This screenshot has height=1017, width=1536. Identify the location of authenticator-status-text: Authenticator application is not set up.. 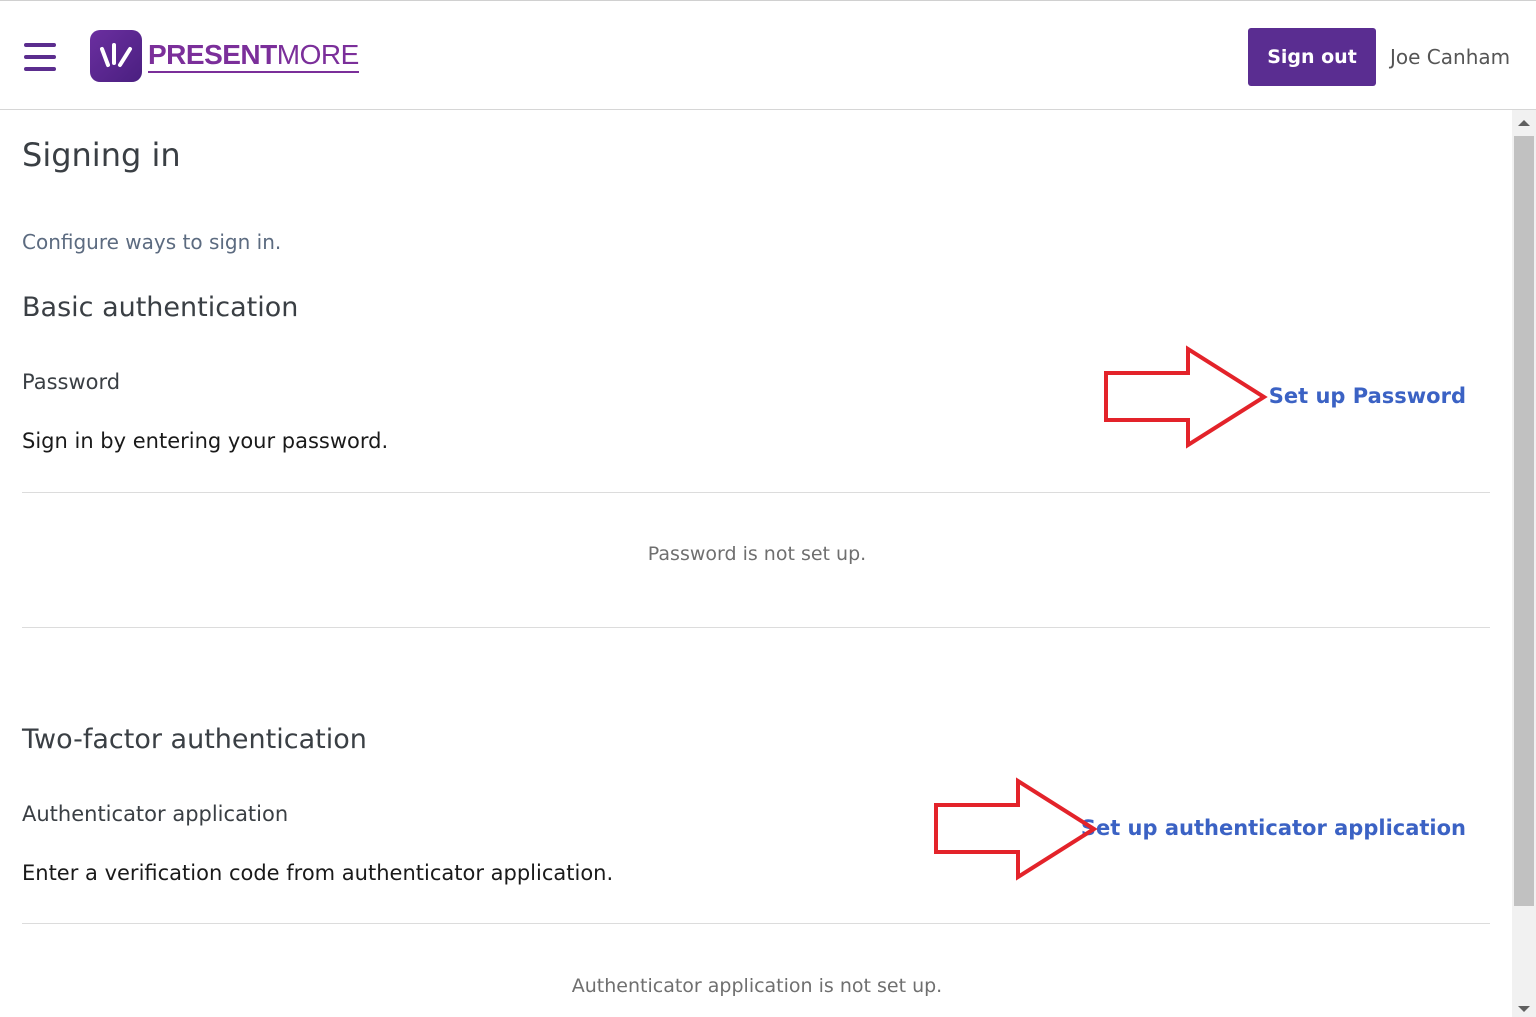
(757, 986).